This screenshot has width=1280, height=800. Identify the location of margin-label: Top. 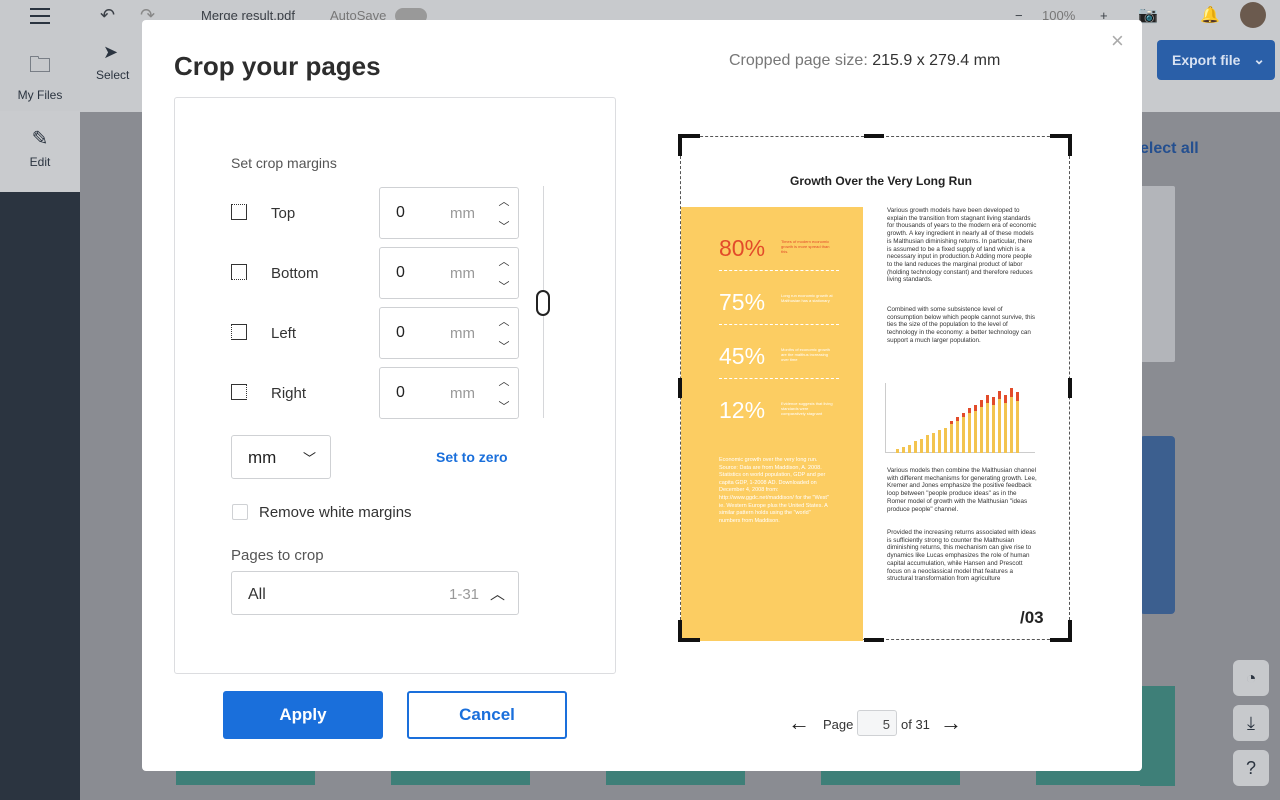
(283, 213).